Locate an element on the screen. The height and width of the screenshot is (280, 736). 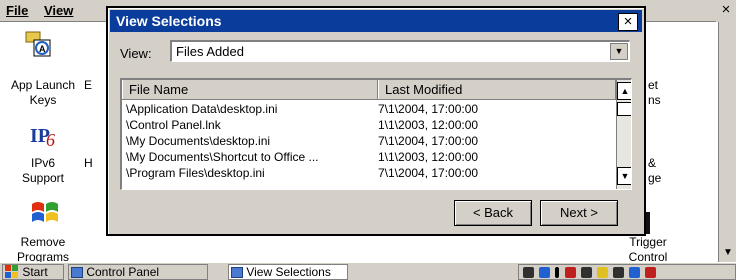
network-icon is located at coordinates (528, 272).